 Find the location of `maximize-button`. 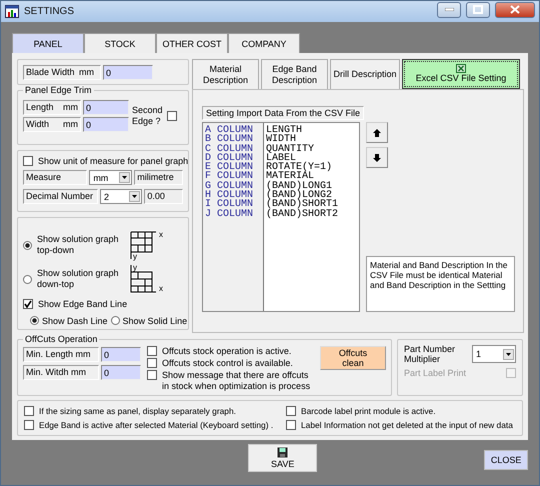

maximize-button is located at coordinates (478, 10).